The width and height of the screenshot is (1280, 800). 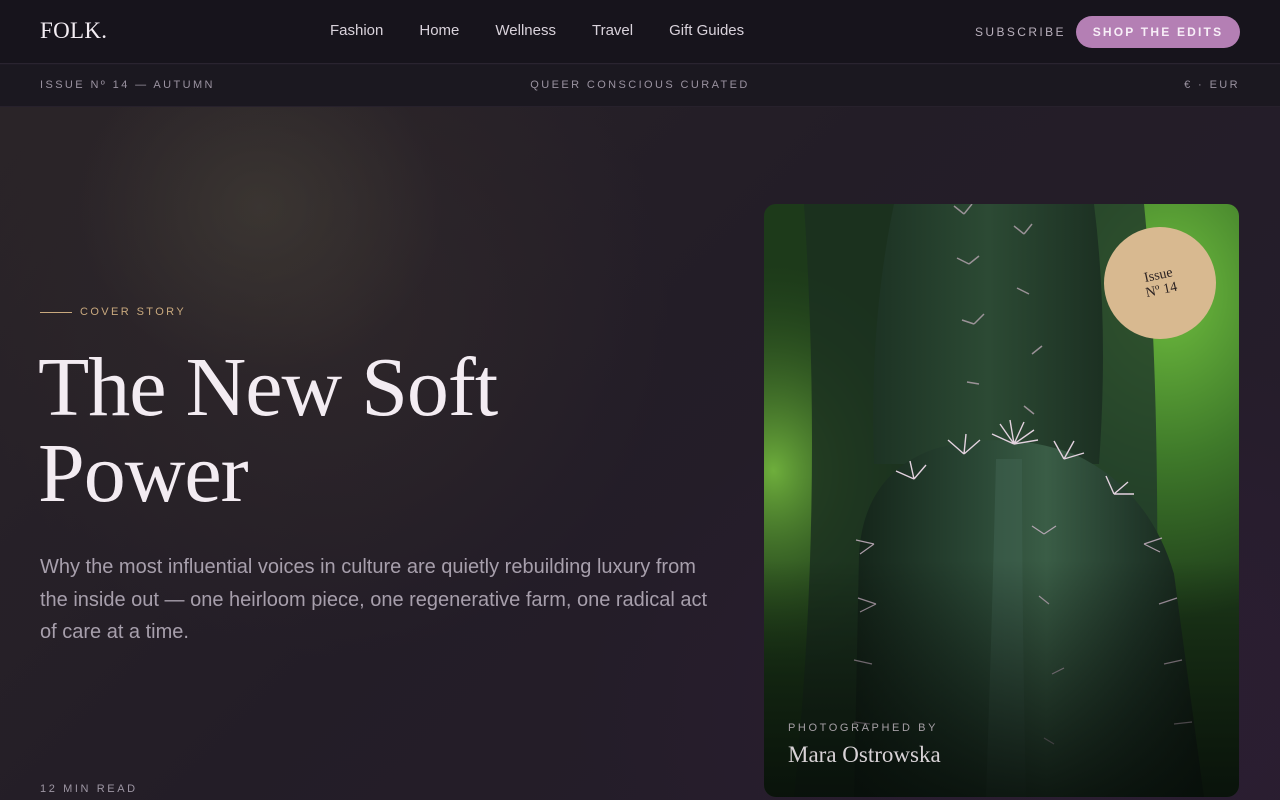 I want to click on nav-link-fashion: Fashion, so click(x=356, y=30).